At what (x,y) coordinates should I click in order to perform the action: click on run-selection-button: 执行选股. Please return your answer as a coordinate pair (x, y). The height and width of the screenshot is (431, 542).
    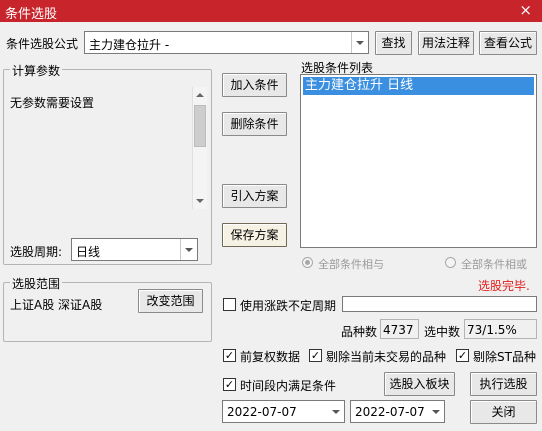
    Looking at the image, I should click on (503, 384).